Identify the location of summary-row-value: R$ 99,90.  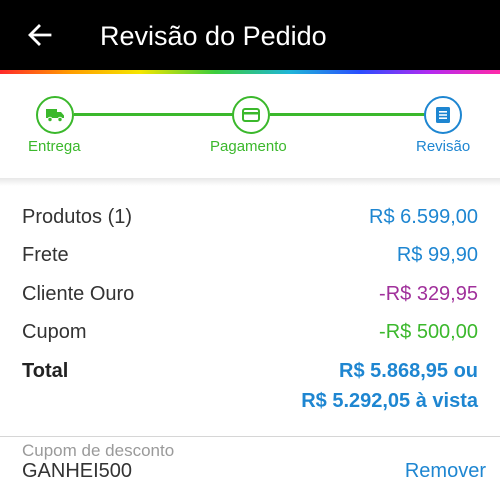
(437, 255).